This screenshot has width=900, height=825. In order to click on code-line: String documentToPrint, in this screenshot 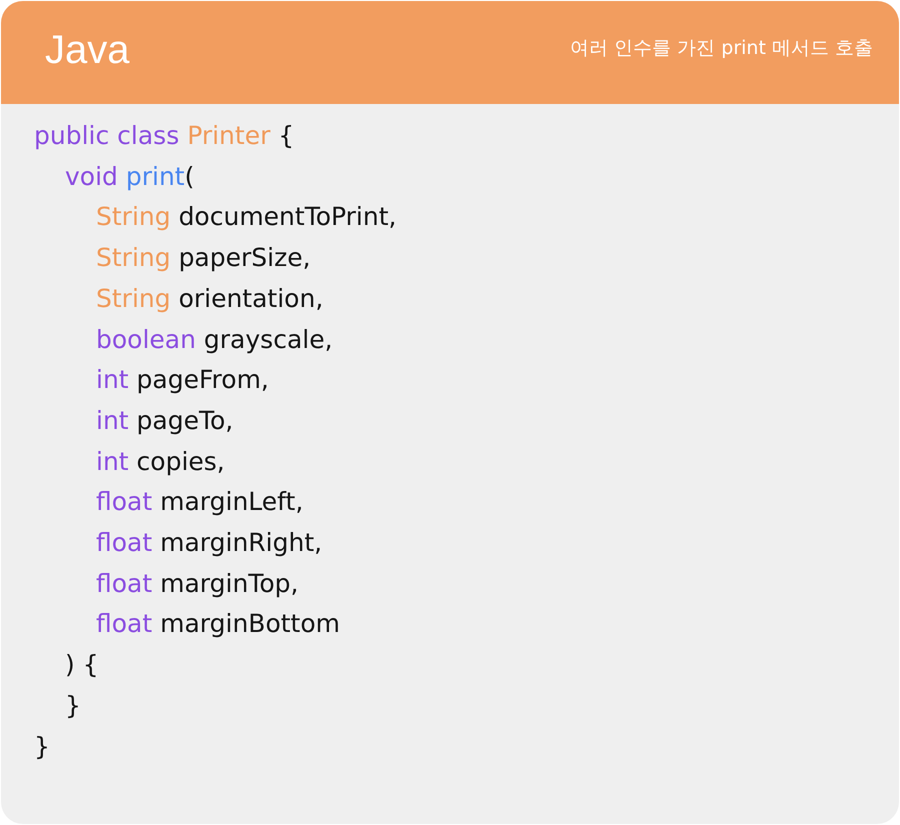, I will do `click(246, 217)`.